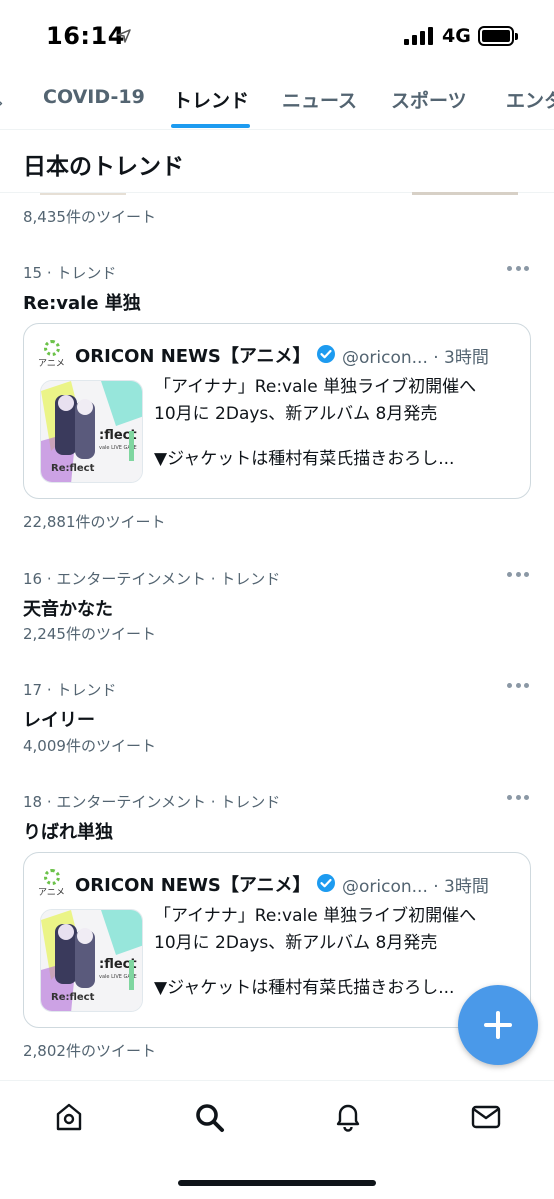 This screenshot has height=1199, width=554. What do you see at coordinates (83, 194) in the screenshot?
I see `previous-card-edge` at bounding box center [83, 194].